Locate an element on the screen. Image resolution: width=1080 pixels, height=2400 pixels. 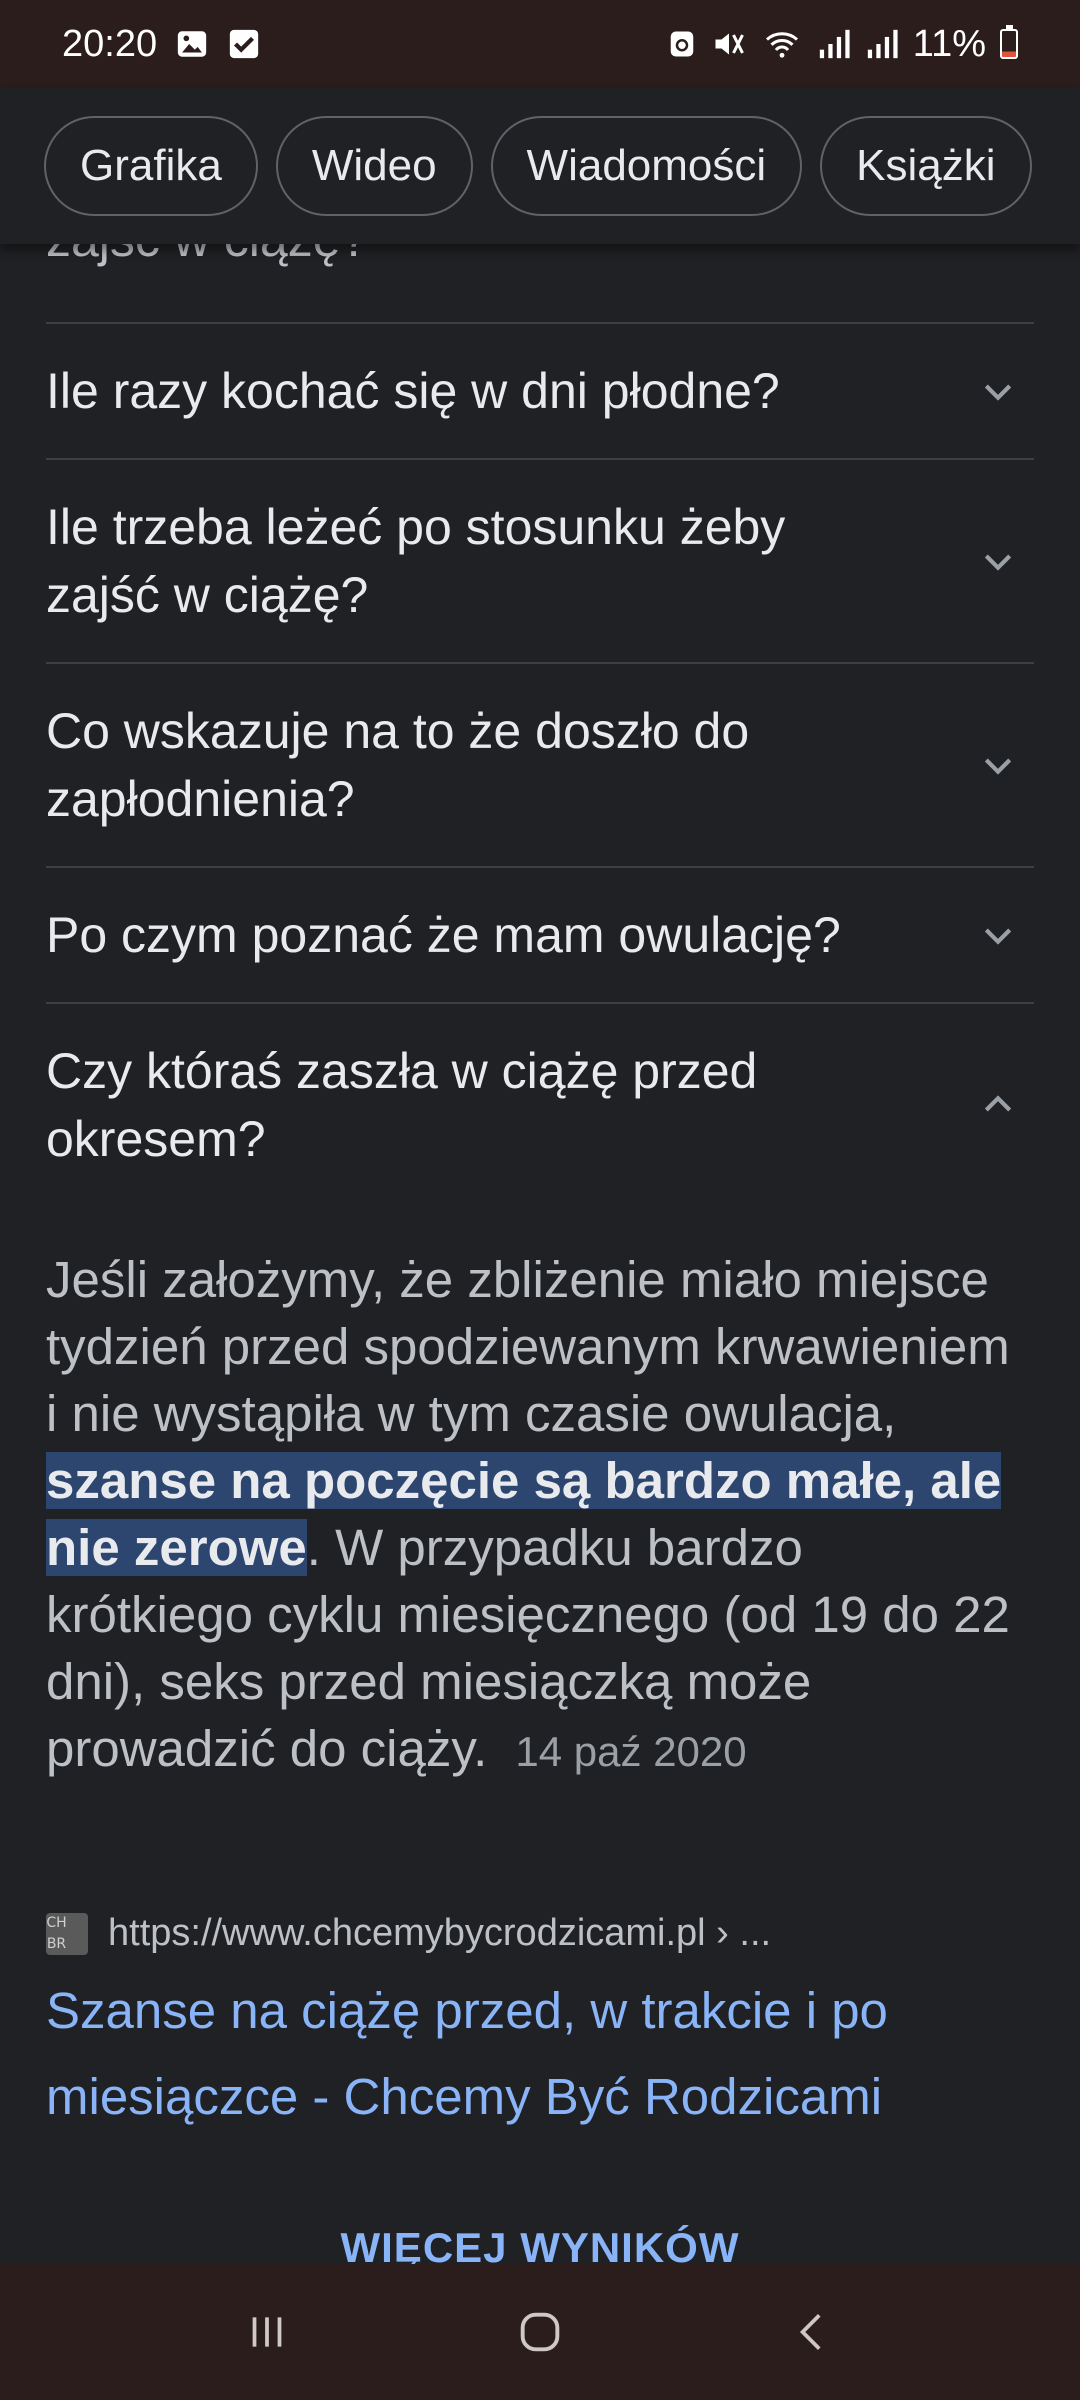
mute-icon is located at coordinates (729, 44).